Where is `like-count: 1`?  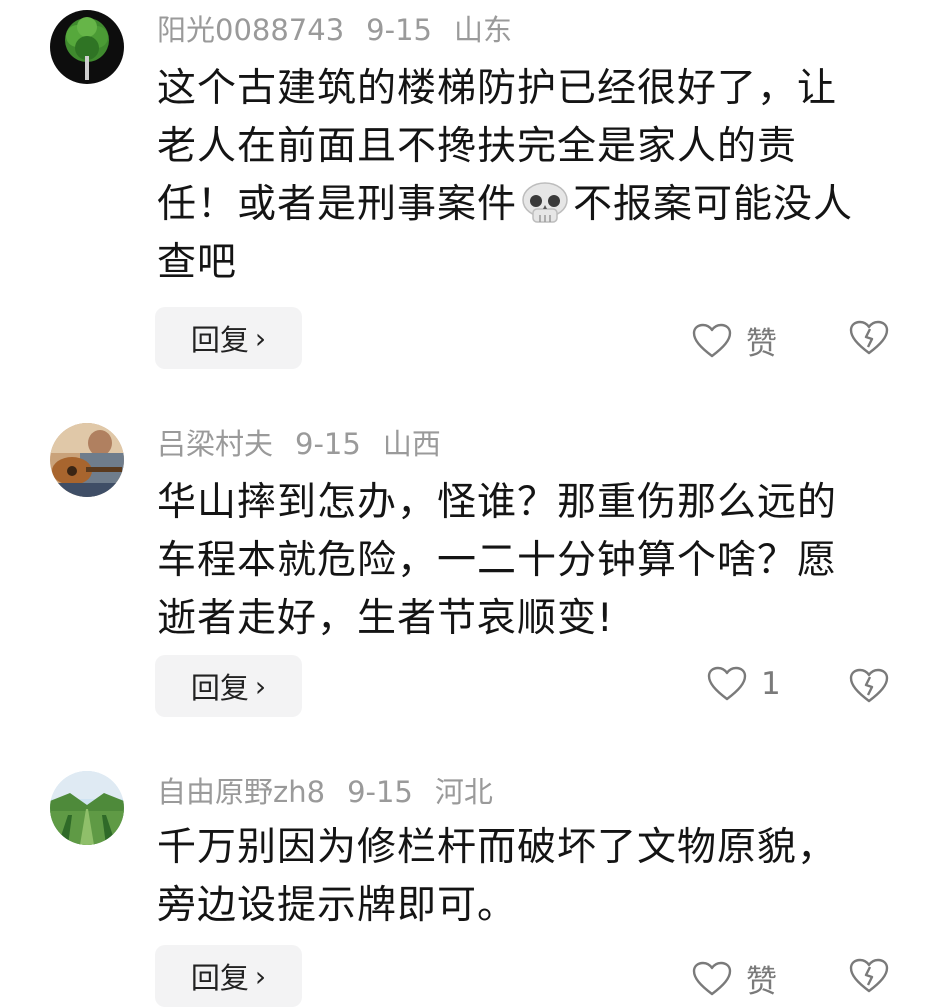
like-count: 1 is located at coordinates (771, 684).